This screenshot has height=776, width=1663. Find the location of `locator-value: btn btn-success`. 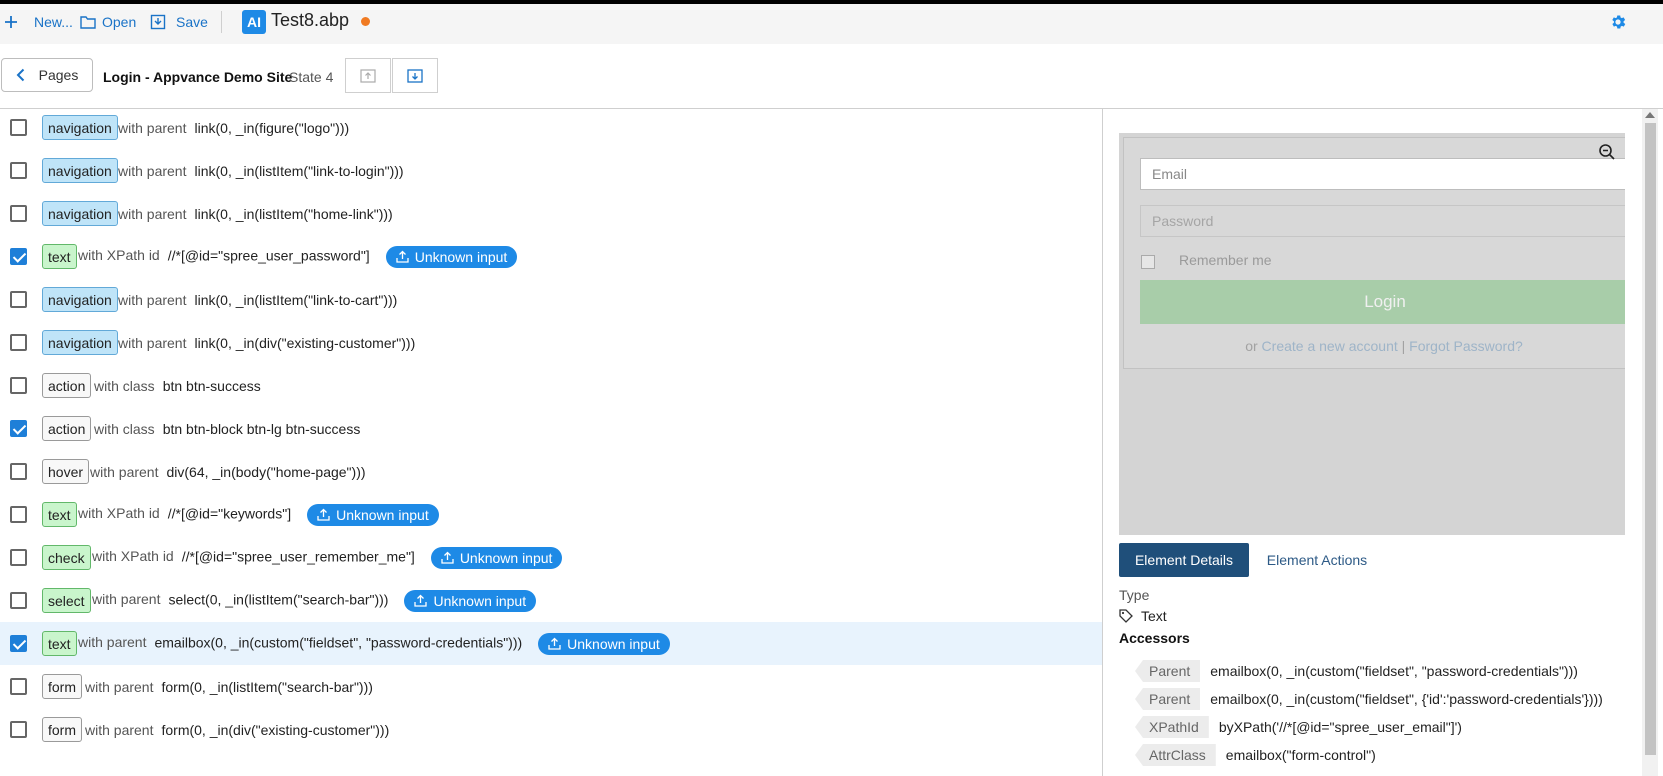

locator-value: btn btn-success is located at coordinates (211, 385).